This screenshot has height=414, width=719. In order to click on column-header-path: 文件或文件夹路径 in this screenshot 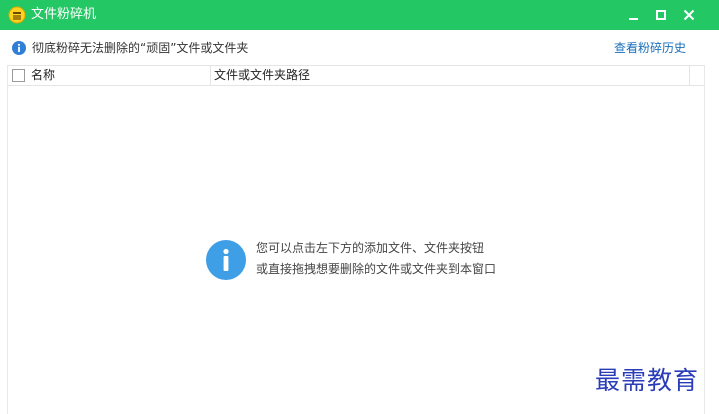, I will do `click(262, 75)`.